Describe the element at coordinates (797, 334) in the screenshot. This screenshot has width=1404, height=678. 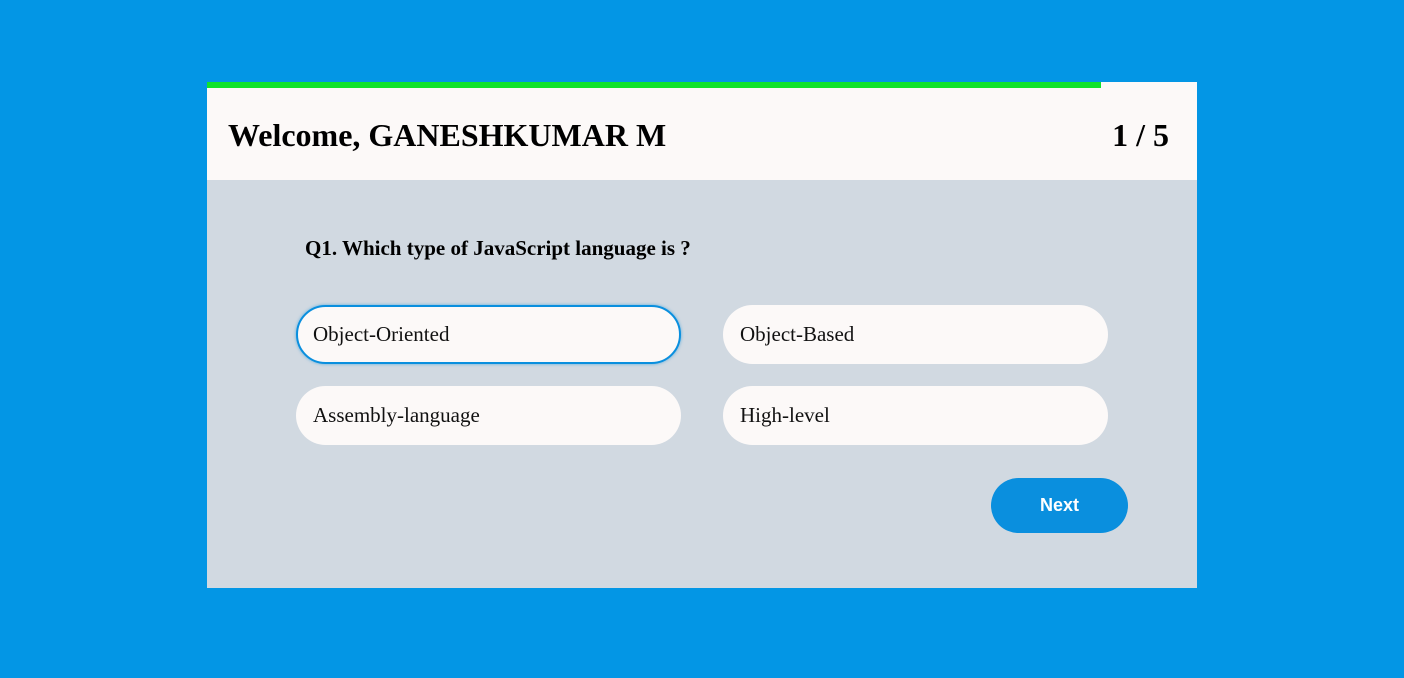
I see `option-label: Object-Based` at that location.